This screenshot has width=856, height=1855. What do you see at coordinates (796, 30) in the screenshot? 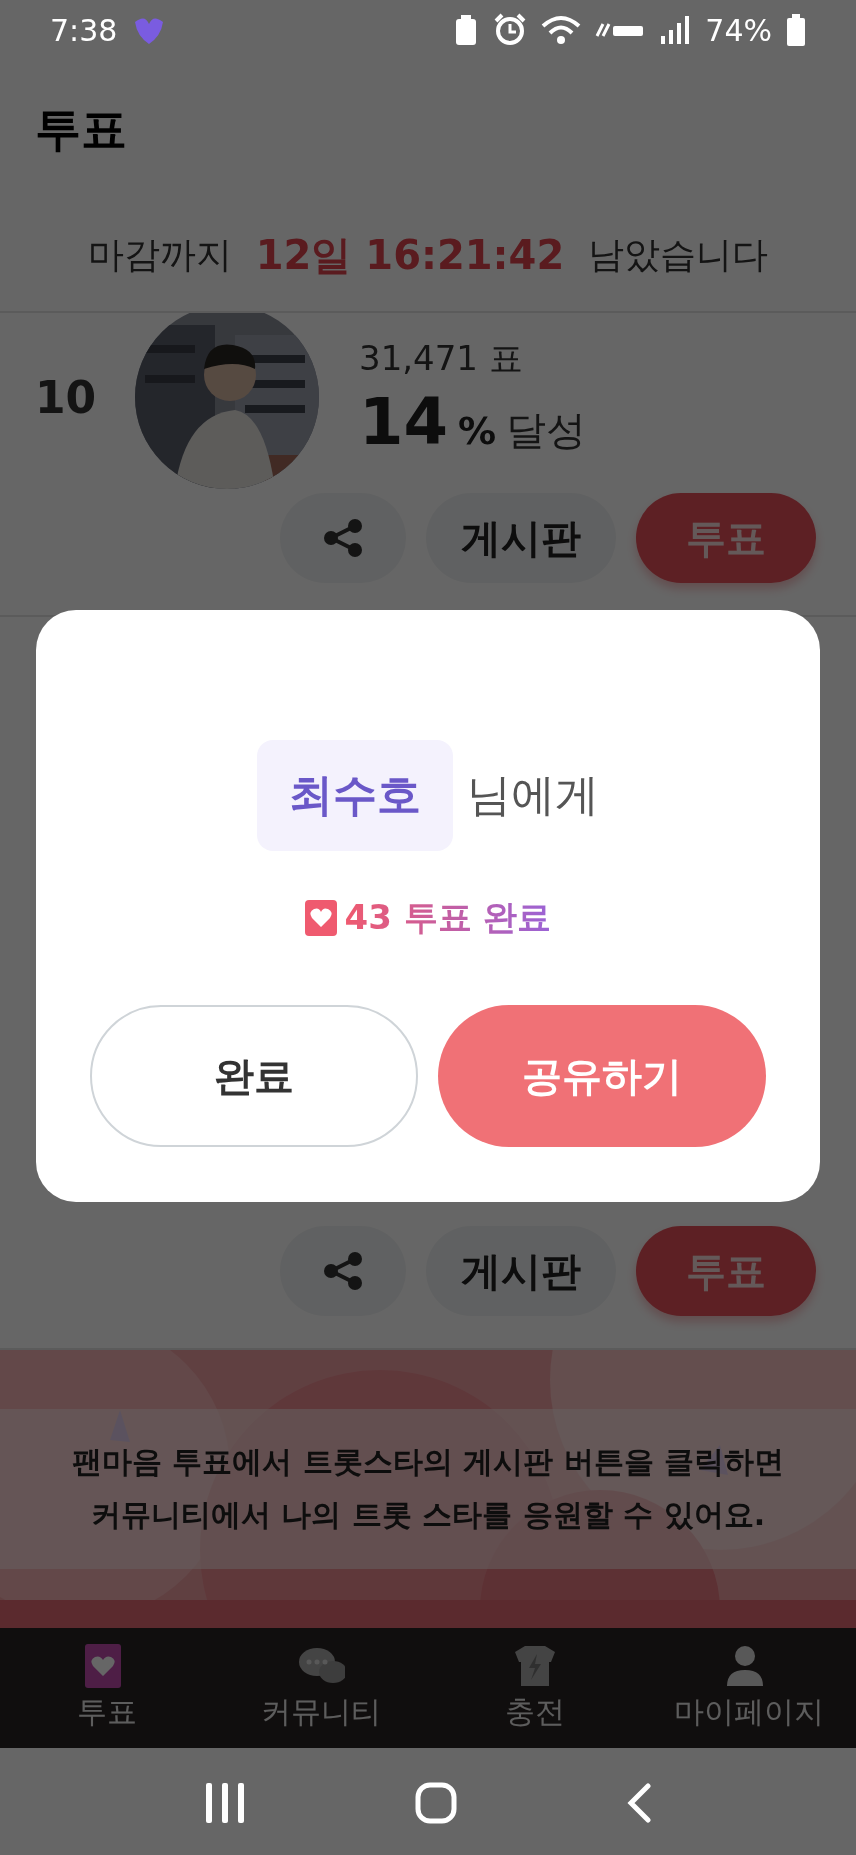
I see `battery-icon` at bounding box center [796, 30].